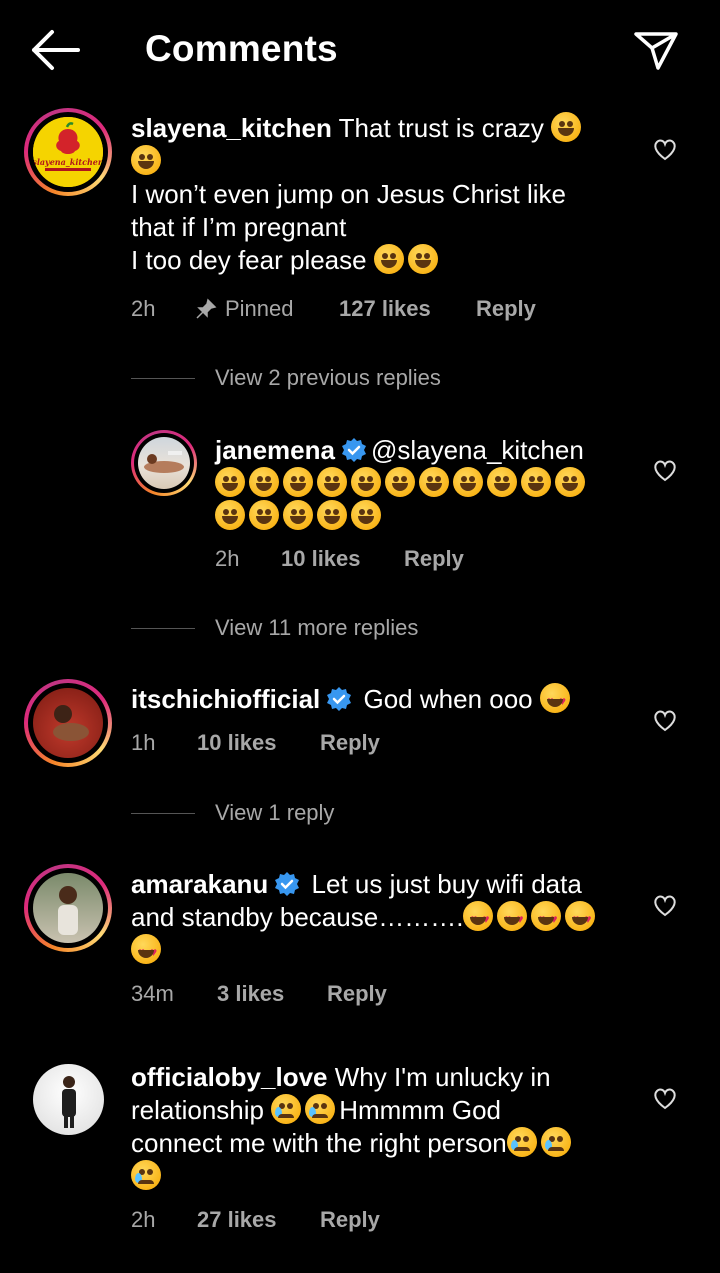 The height and width of the screenshot is (1273, 720). What do you see at coordinates (199, 884) in the screenshot?
I see `comment-username: amarakanu` at bounding box center [199, 884].